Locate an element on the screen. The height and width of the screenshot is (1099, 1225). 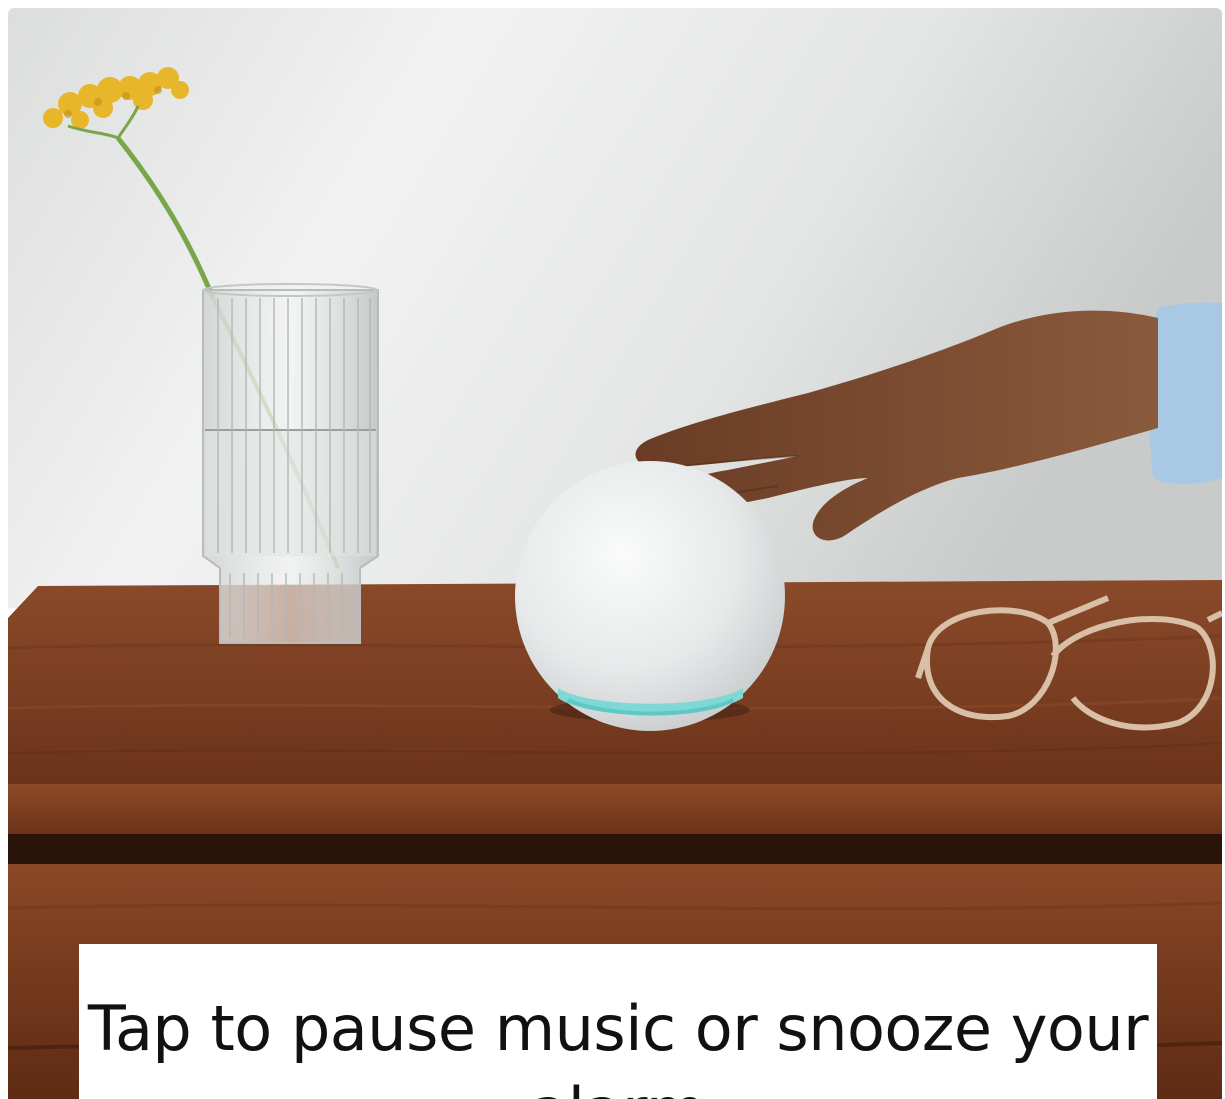
caption-card: Tap to pause music or snooze your alarm is located at coordinates (618, 1021).